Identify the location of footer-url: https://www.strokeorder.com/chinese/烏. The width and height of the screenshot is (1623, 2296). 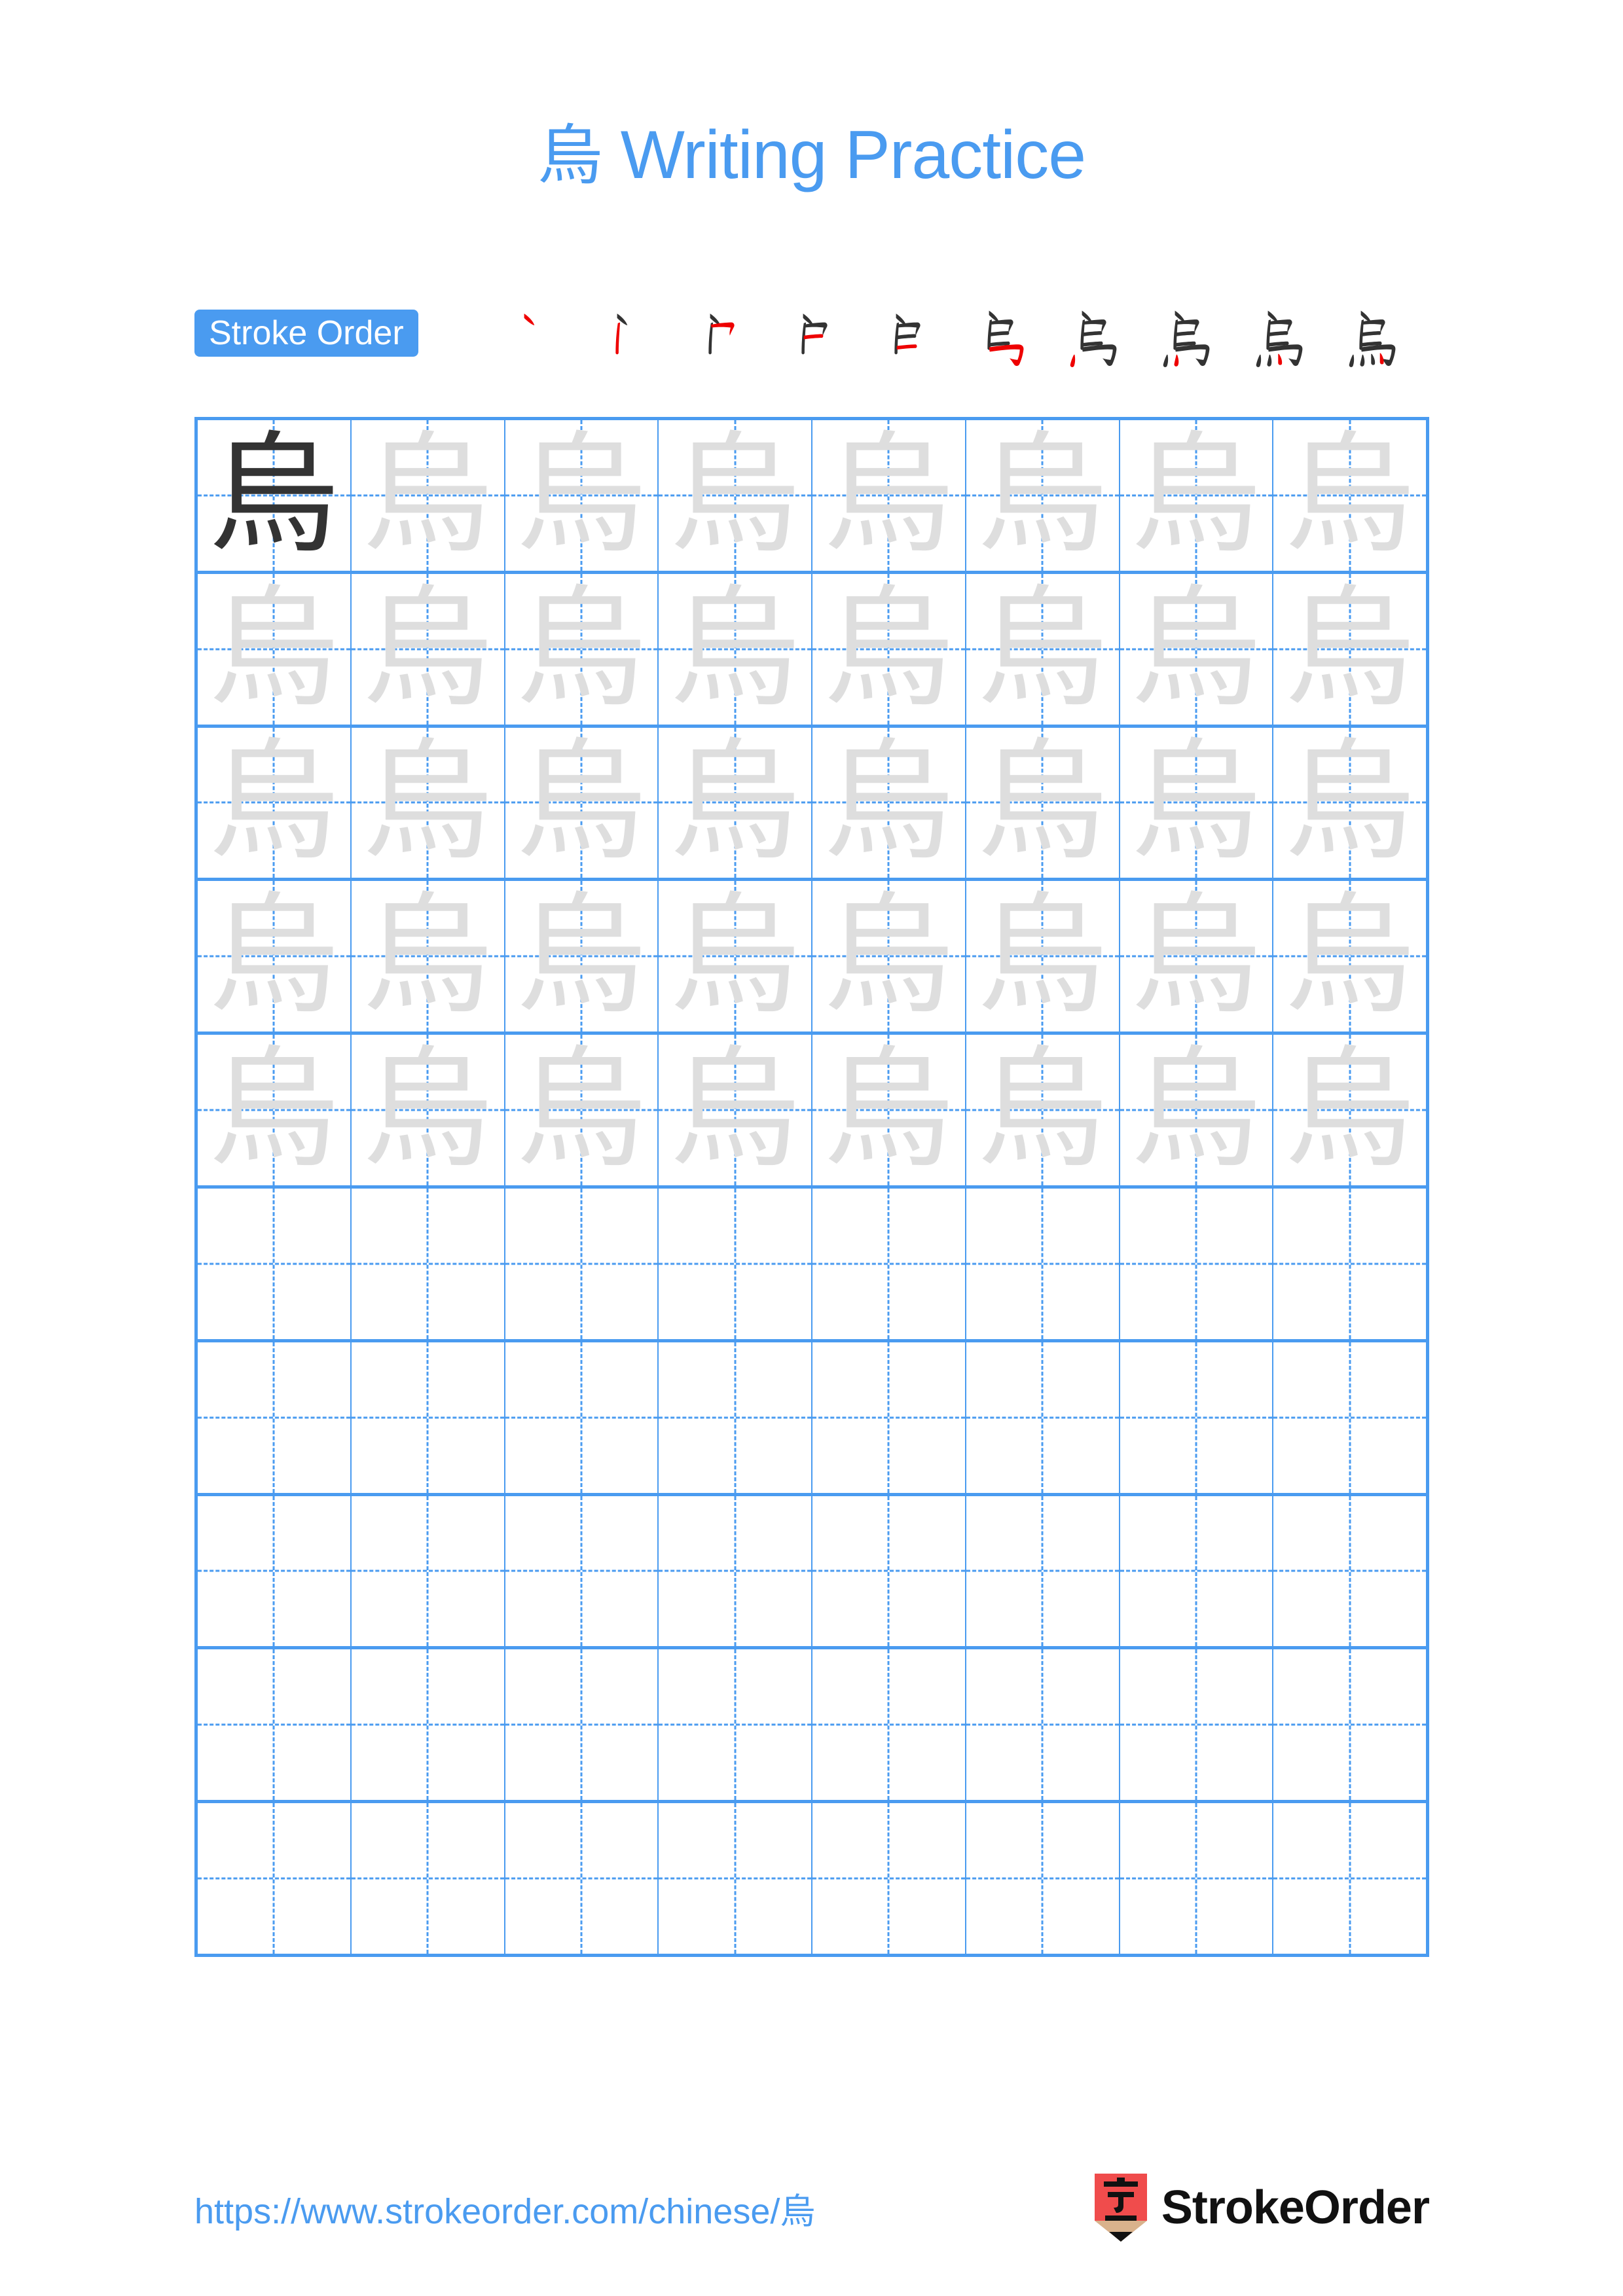
(504, 2208).